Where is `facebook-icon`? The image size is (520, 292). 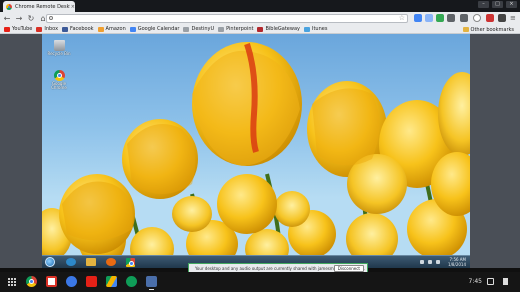 facebook-icon is located at coordinates (65, 29).